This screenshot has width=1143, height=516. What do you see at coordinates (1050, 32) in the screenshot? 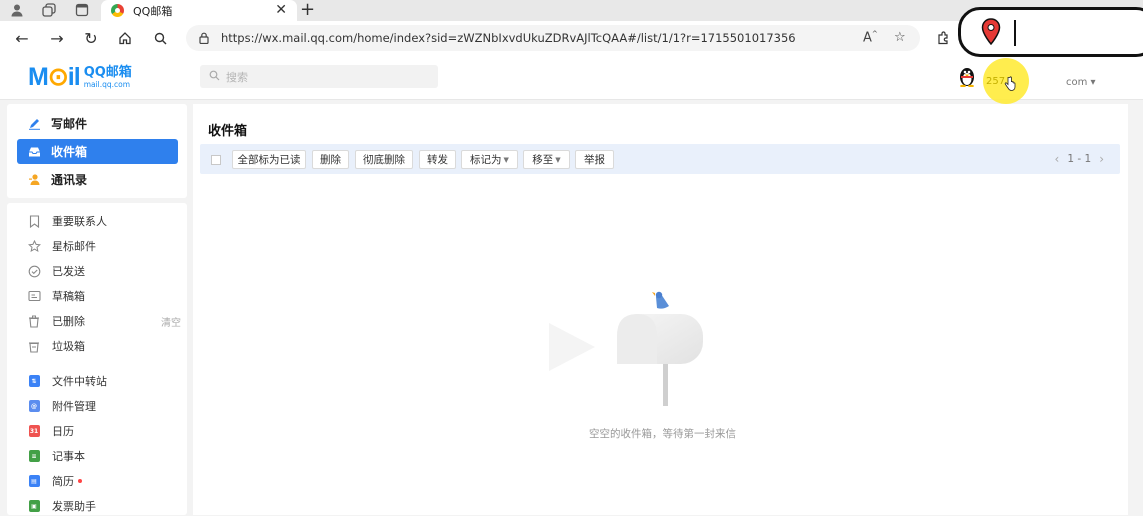
I see `screen-recorder-overlay` at bounding box center [1050, 32].